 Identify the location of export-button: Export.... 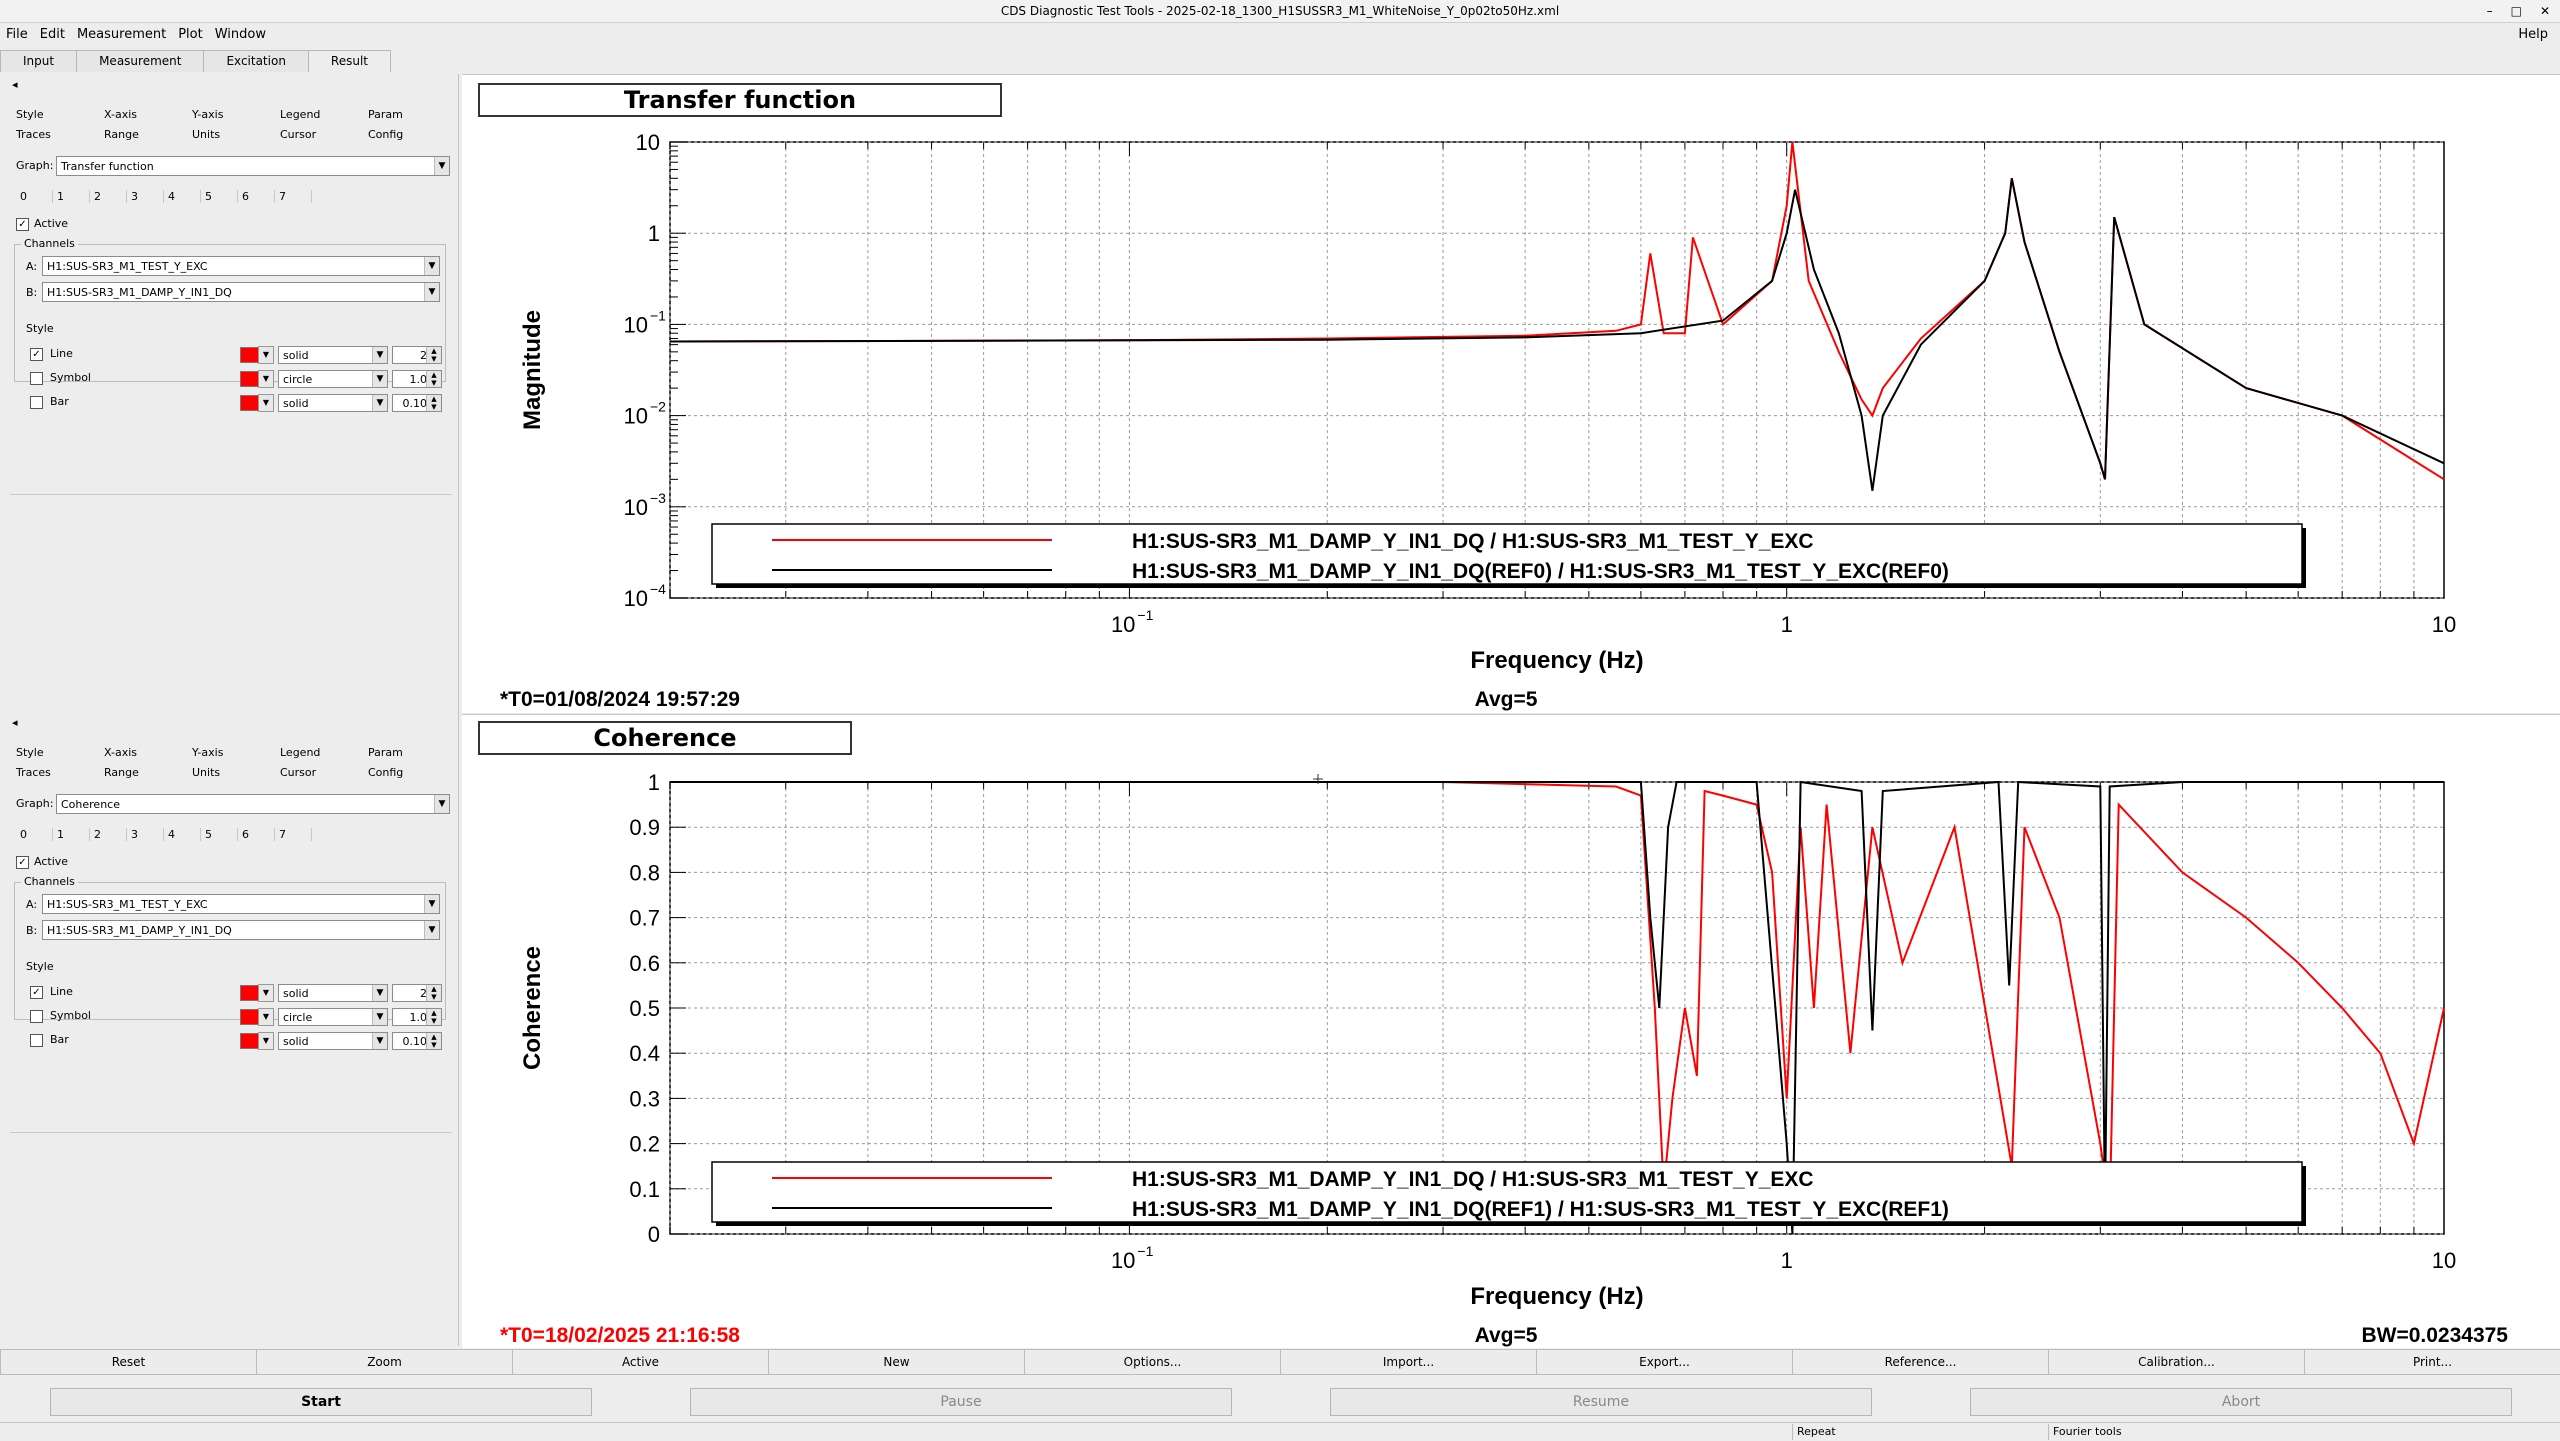
(1664, 1362).